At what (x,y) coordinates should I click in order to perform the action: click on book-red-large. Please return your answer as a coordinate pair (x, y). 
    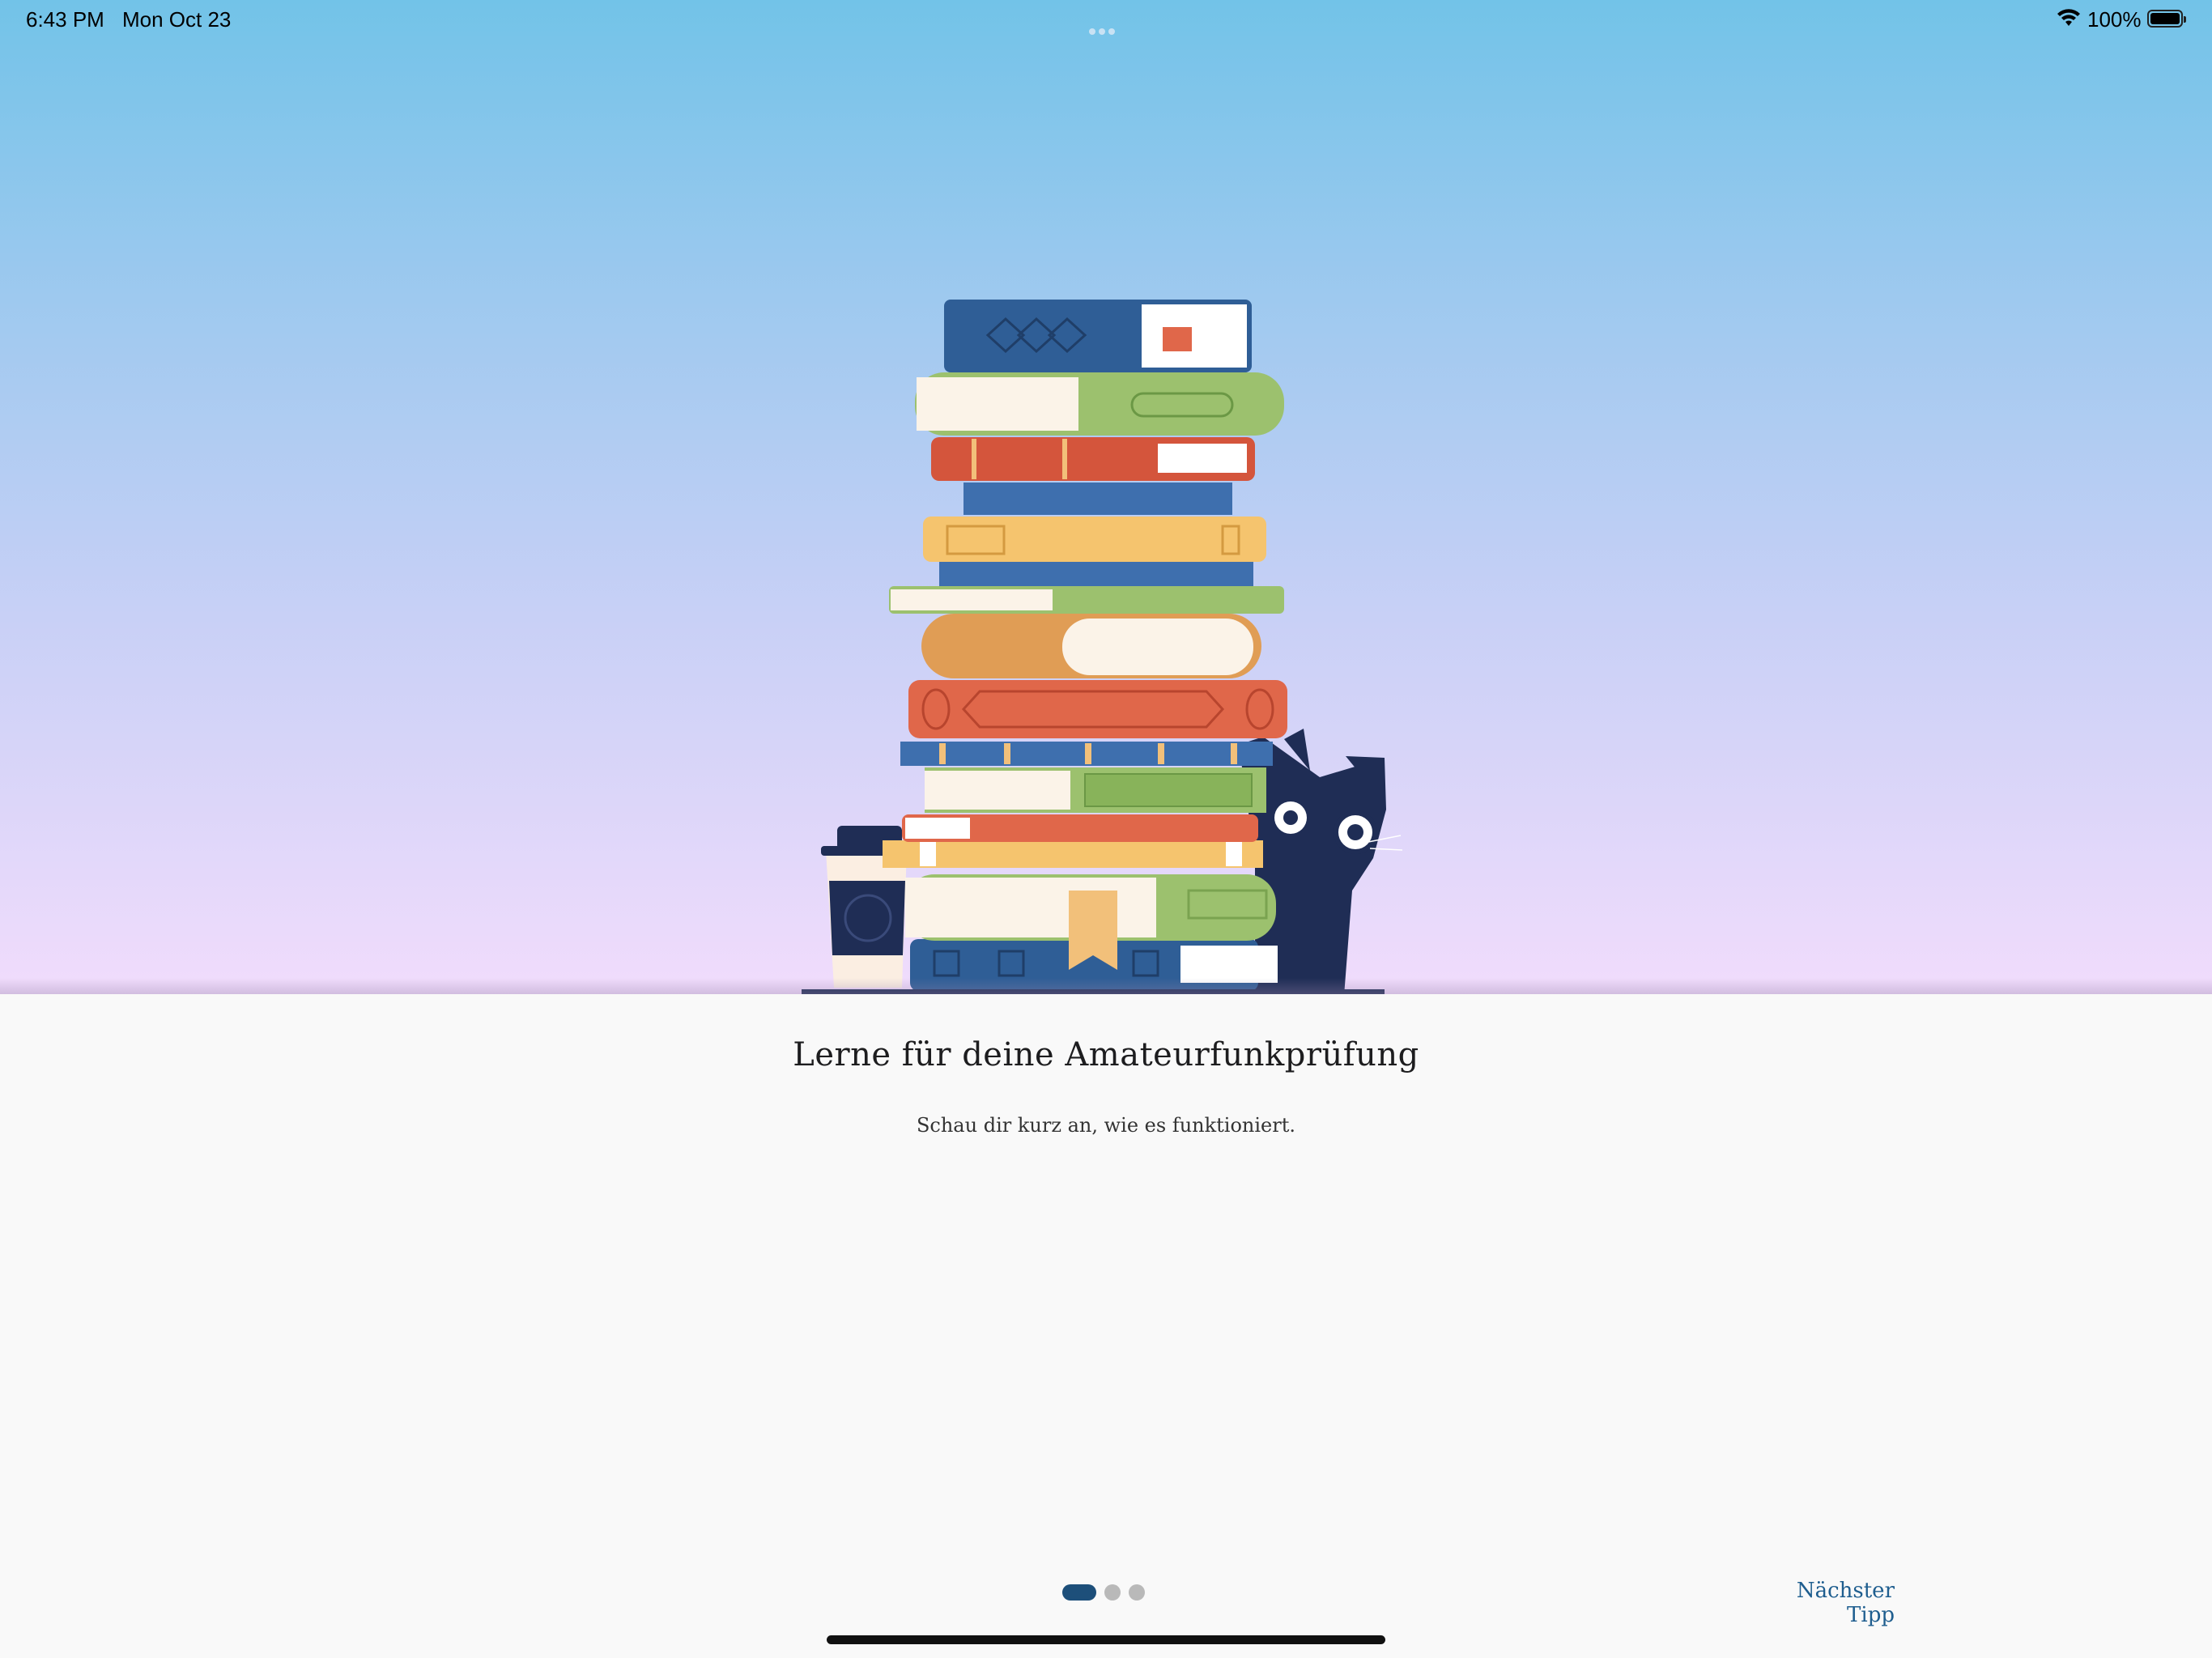
    Looking at the image, I should click on (1097, 709).